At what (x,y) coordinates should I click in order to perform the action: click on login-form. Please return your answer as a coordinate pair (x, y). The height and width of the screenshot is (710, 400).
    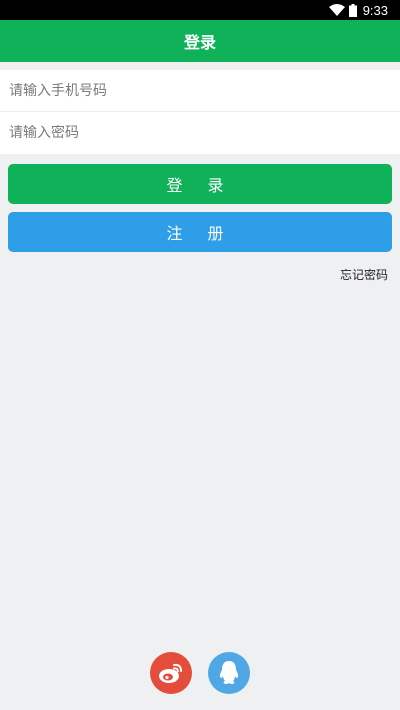
    Looking at the image, I should click on (200, 112).